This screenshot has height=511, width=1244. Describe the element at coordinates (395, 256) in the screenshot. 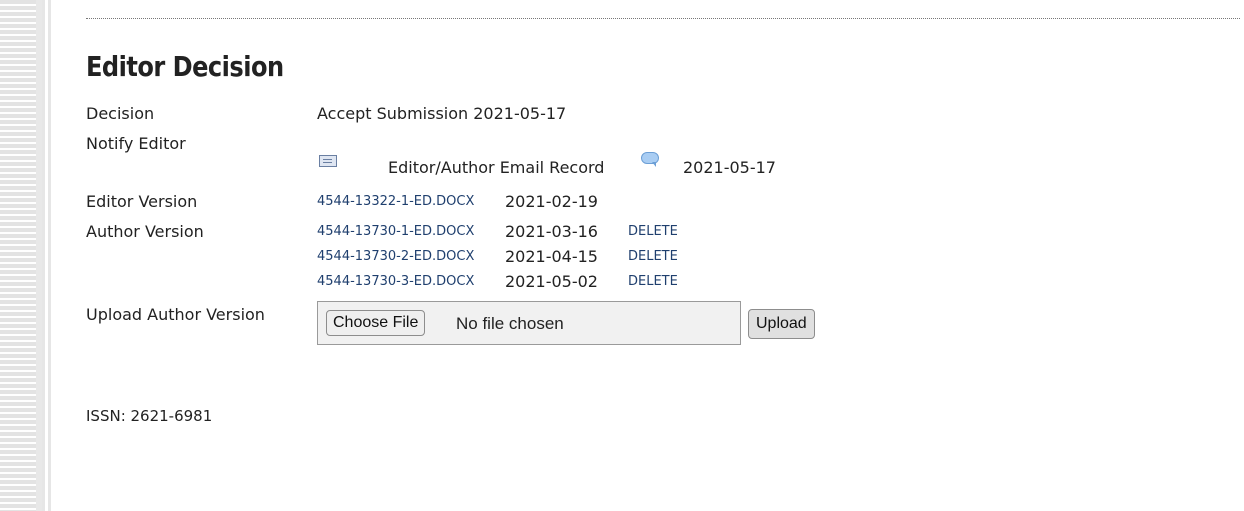

I see `author-version-file-link: 4544-13730-2-ED.DOCX` at that location.